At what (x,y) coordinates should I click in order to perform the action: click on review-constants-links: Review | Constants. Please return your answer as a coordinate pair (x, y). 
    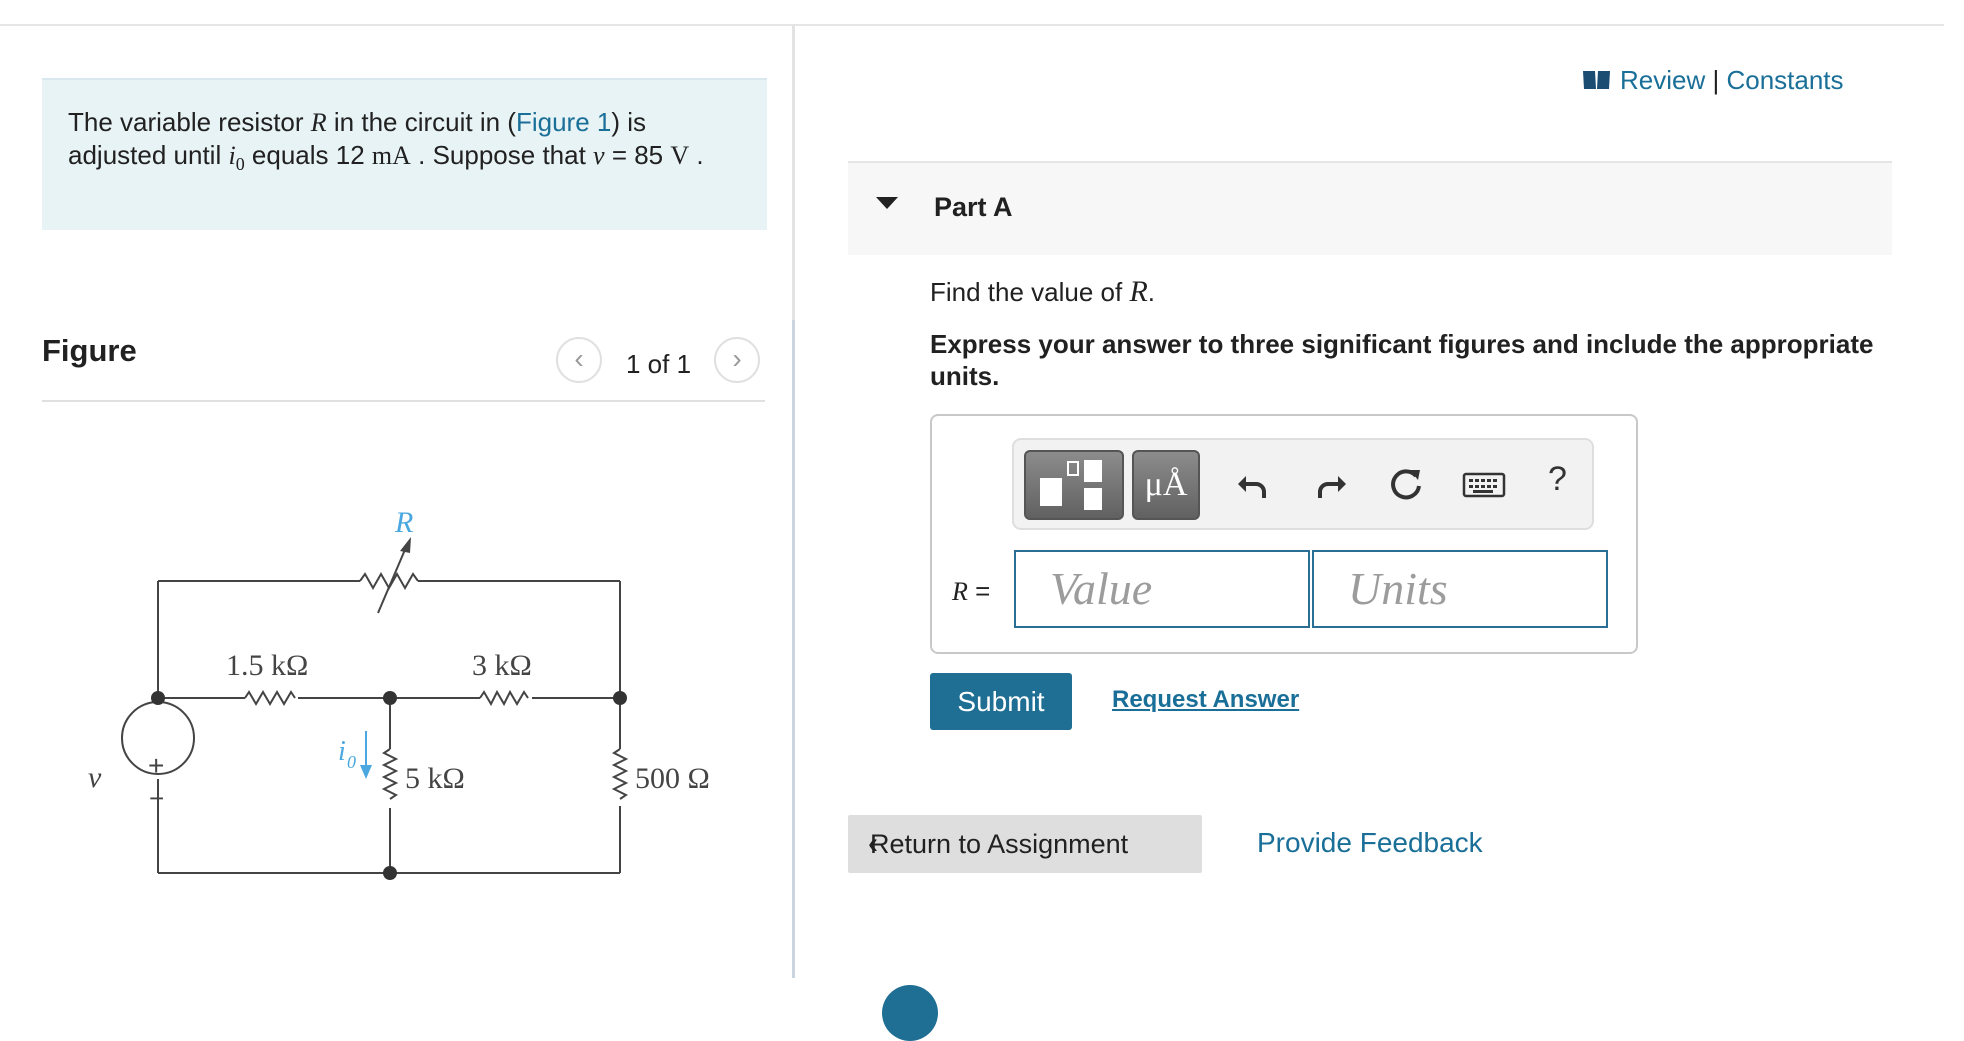
    Looking at the image, I should click on (1713, 80).